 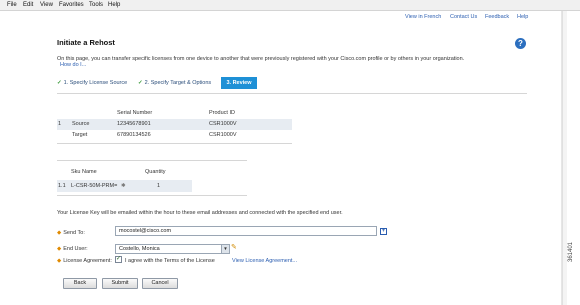 I want to click on figure-number: 361401, so click(x=571, y=251).